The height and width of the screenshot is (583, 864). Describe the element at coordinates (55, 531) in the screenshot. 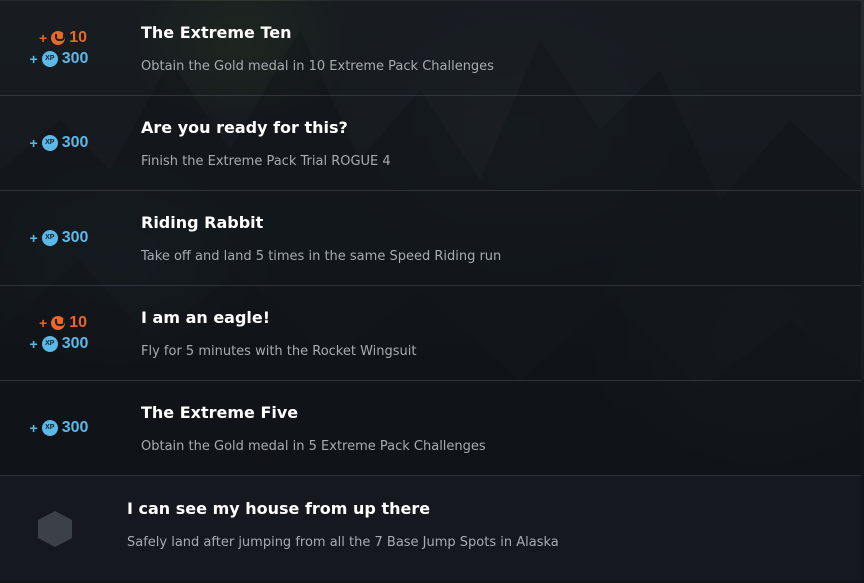

I see `locked-hexagon-icon` at that location.